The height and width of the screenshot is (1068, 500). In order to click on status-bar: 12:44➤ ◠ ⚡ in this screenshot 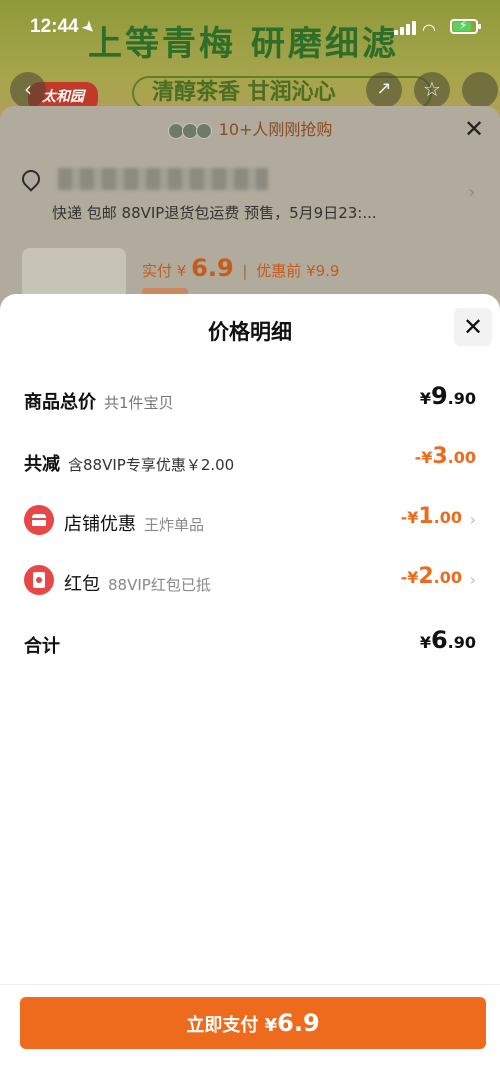, I will do `click(250, 28)`.